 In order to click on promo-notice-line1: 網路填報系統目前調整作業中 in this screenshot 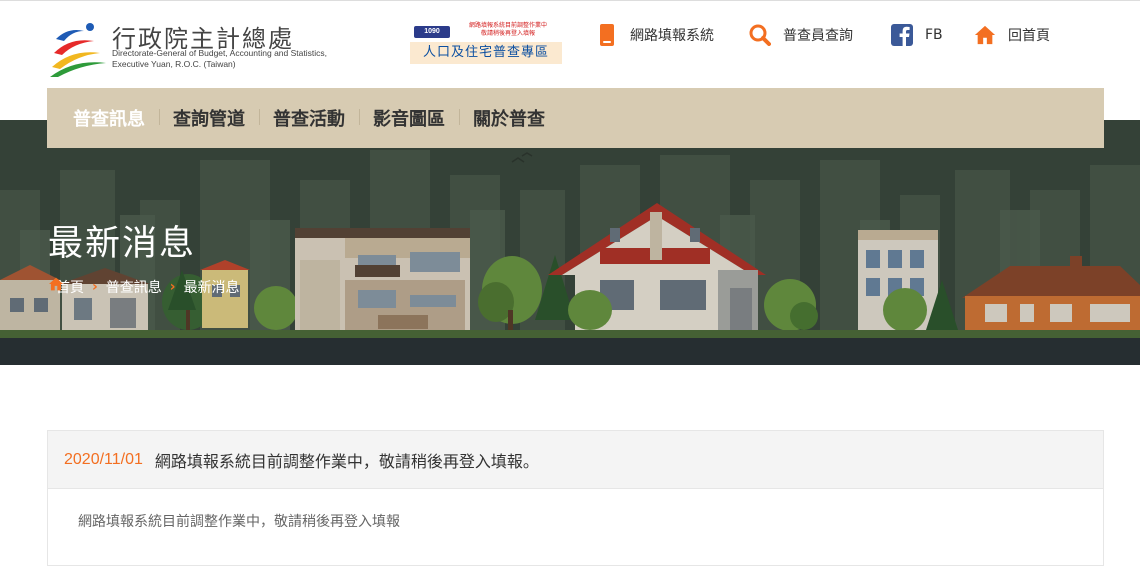, I will do `click(507, 25)`.